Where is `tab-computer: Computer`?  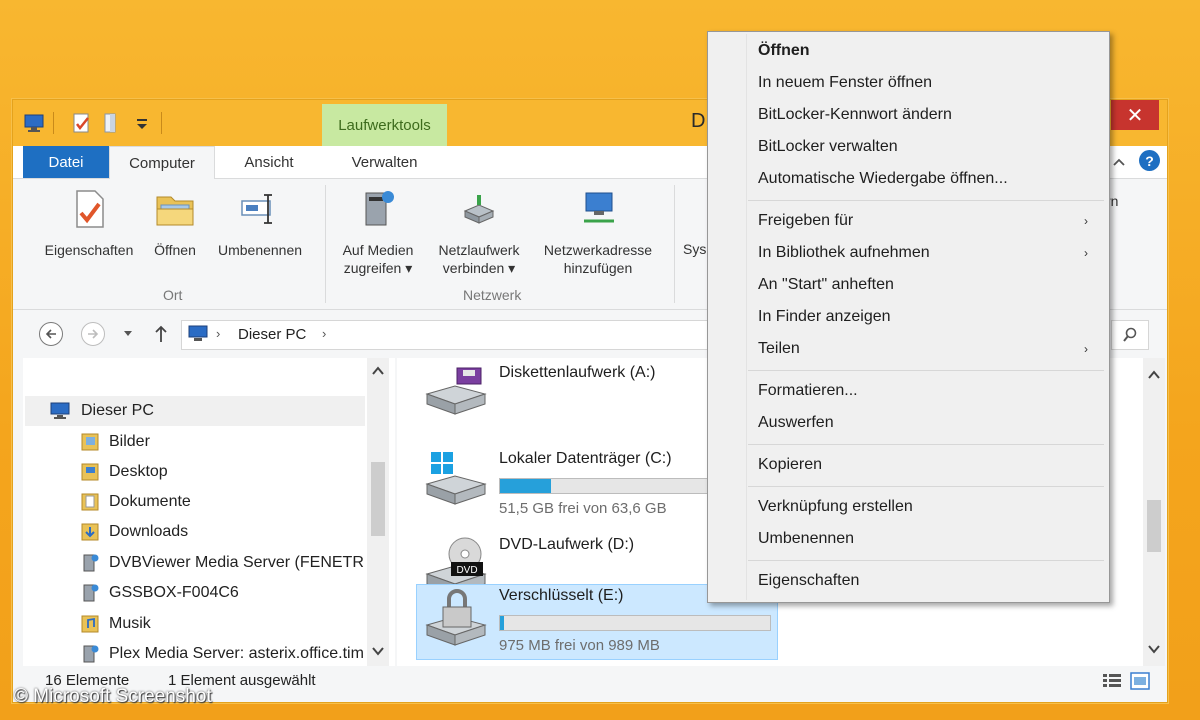 tab-computer: Computer is located at coordinates (162, 163).